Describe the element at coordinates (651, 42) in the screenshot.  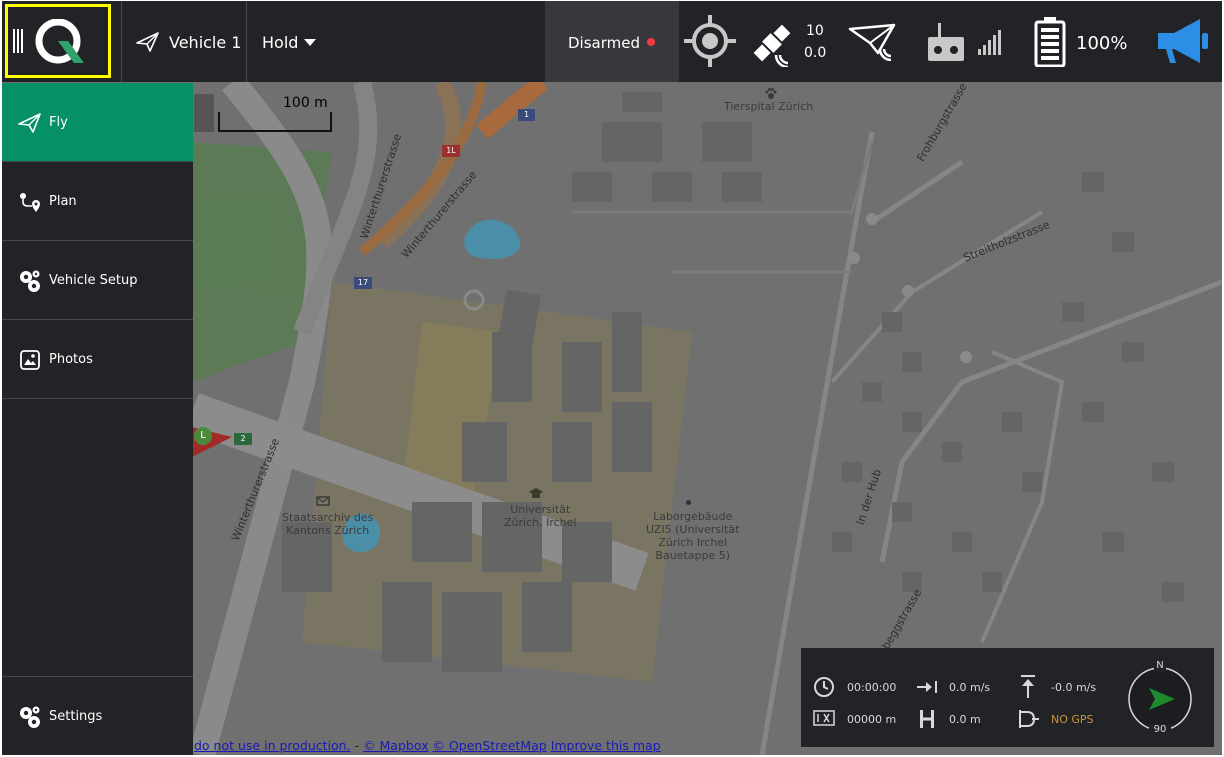
I see `status-dot-icon` at that location.